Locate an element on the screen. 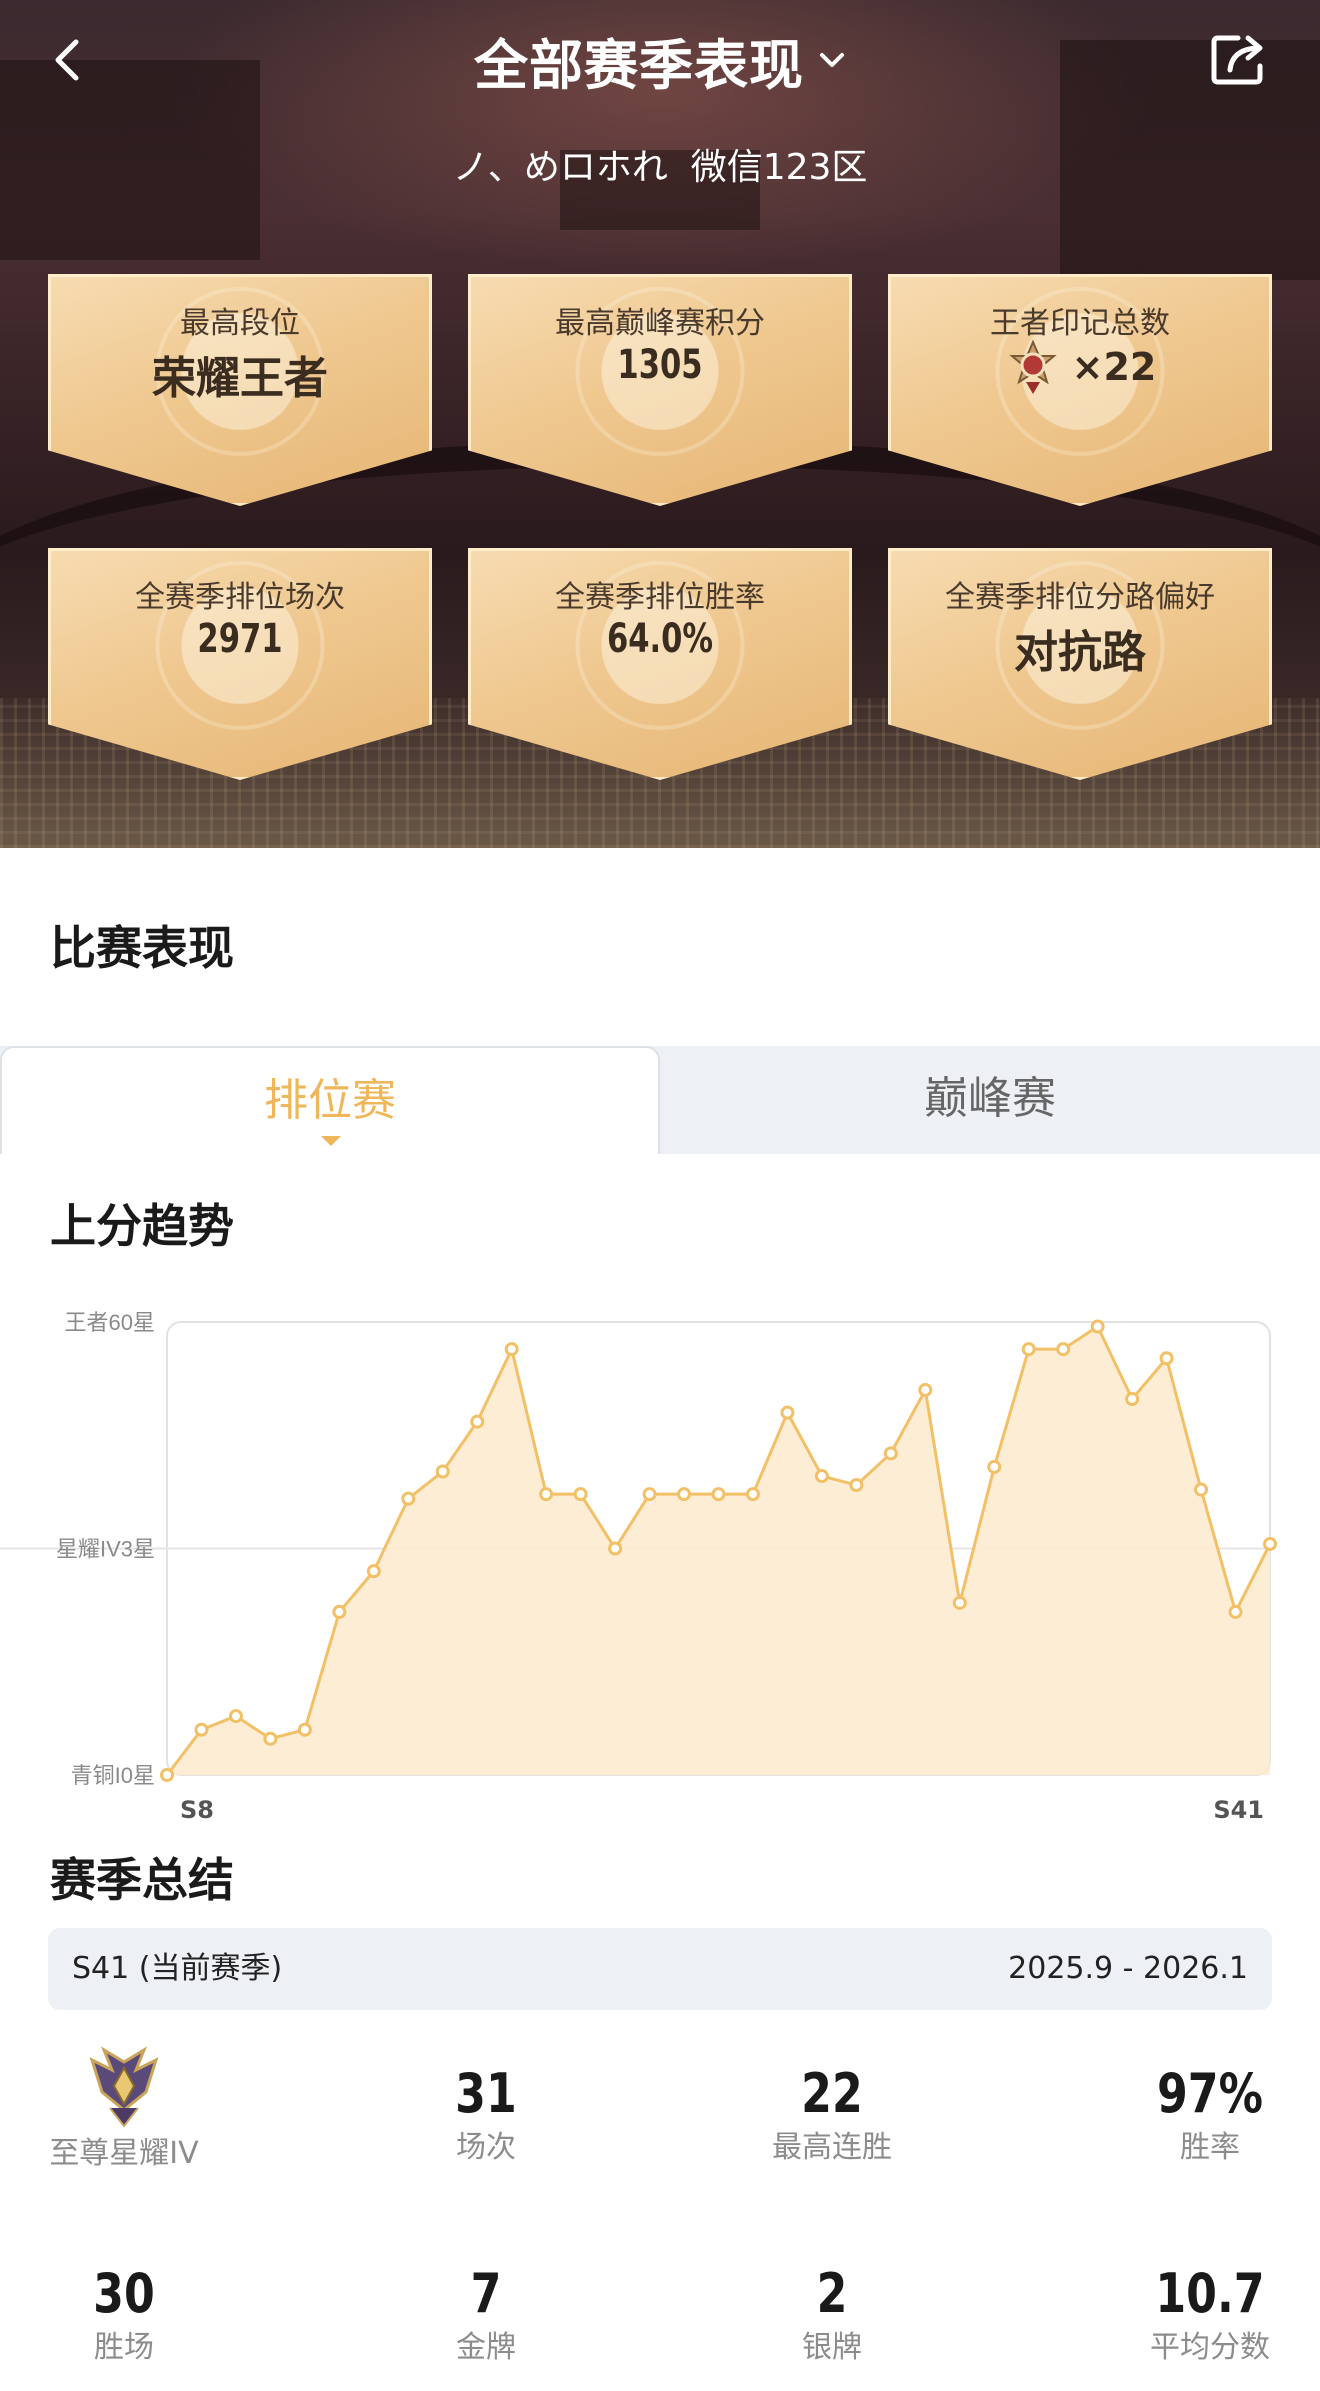 The width and height of the screenshot is (1320, 2391). rank-label-stat: 至尊星耀IV is located at coordinates (124, 2152).